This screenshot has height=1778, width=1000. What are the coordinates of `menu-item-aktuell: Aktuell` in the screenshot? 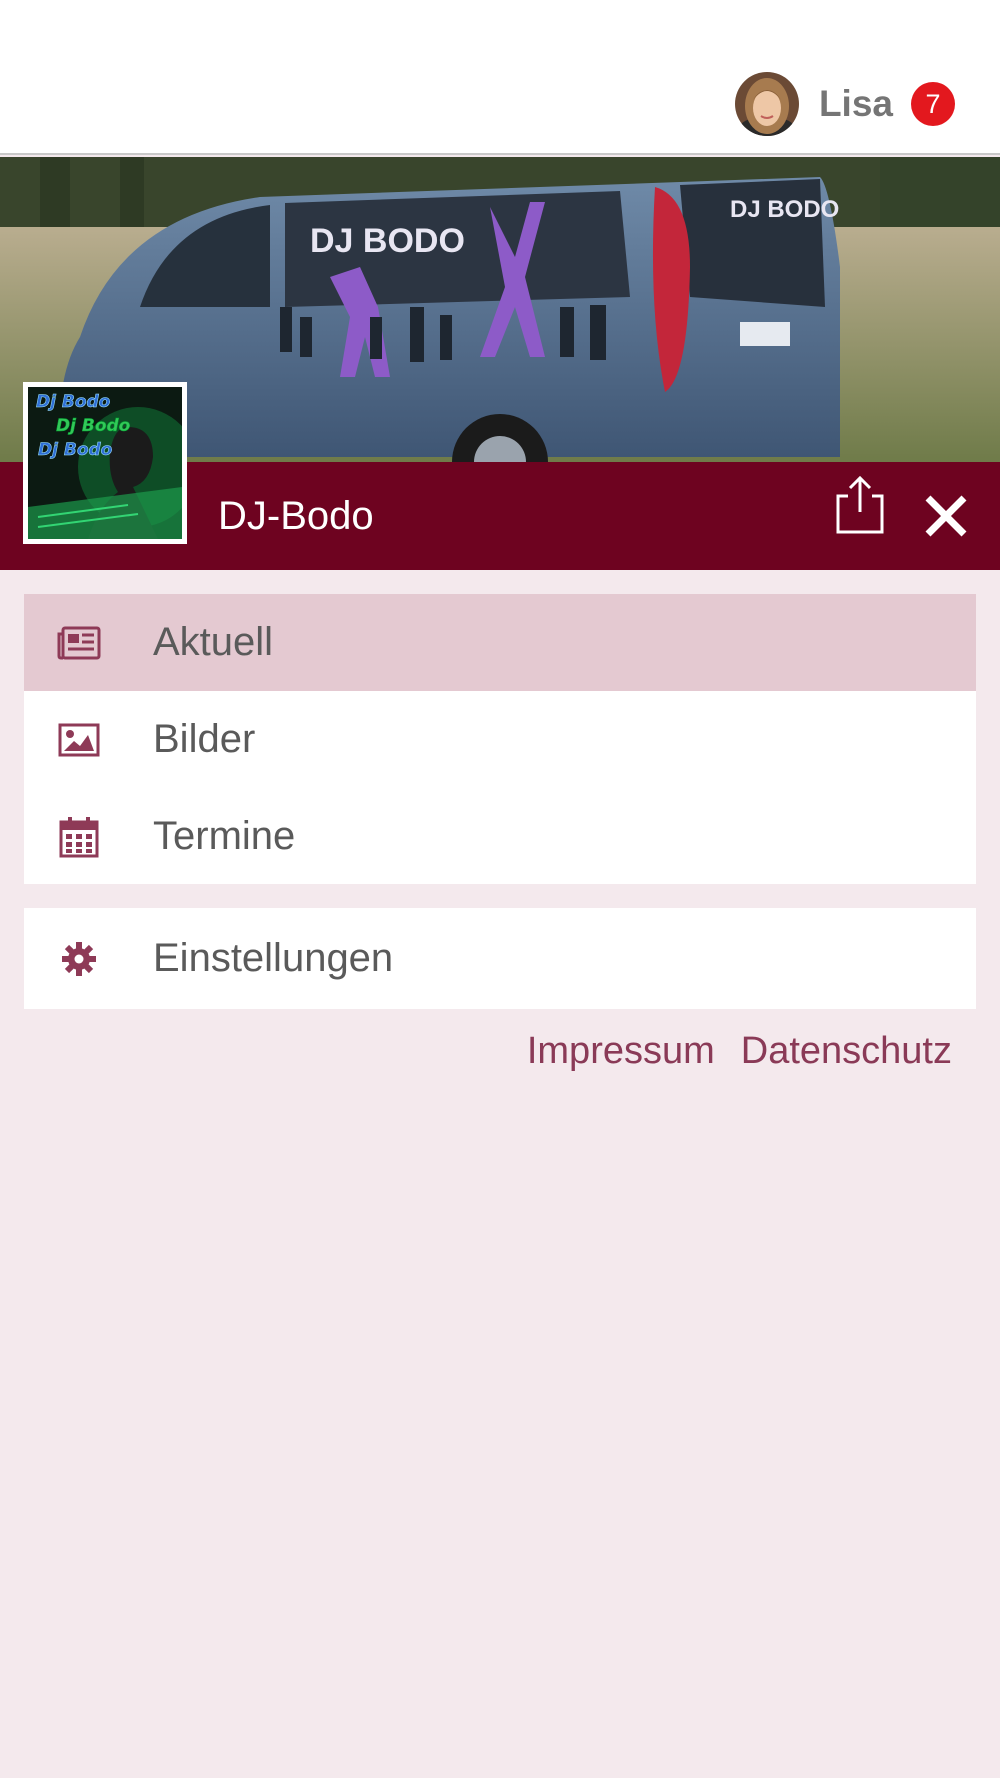 It's located at (500, 642).